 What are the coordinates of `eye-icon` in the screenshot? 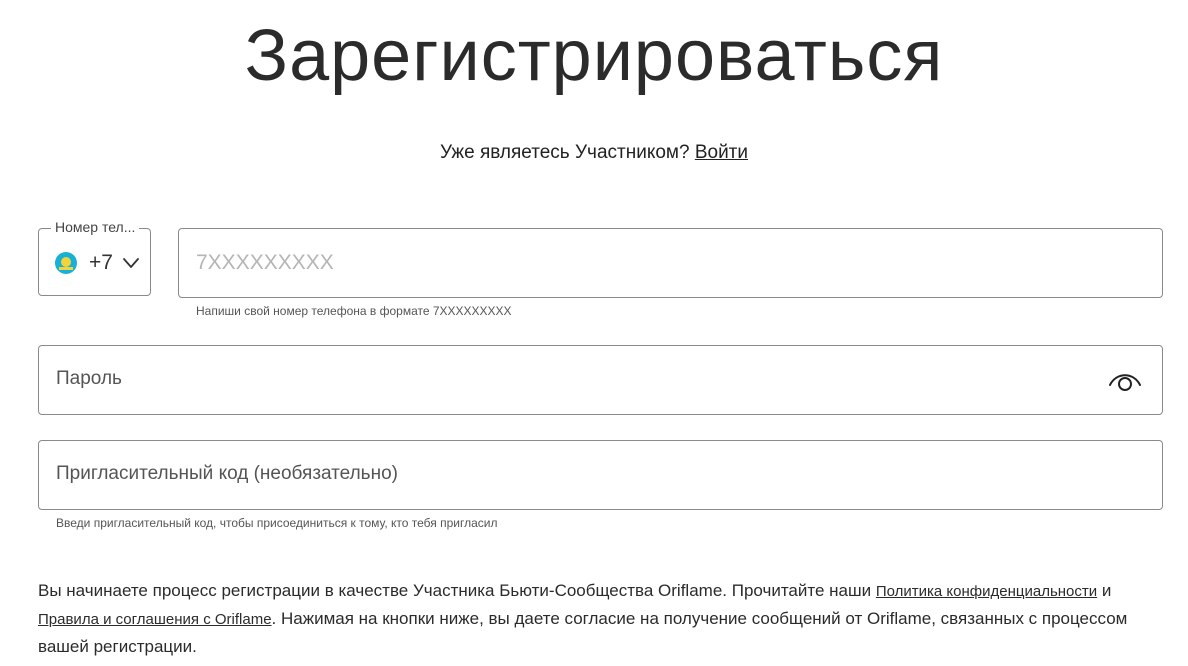 It's located at (1125, 381).